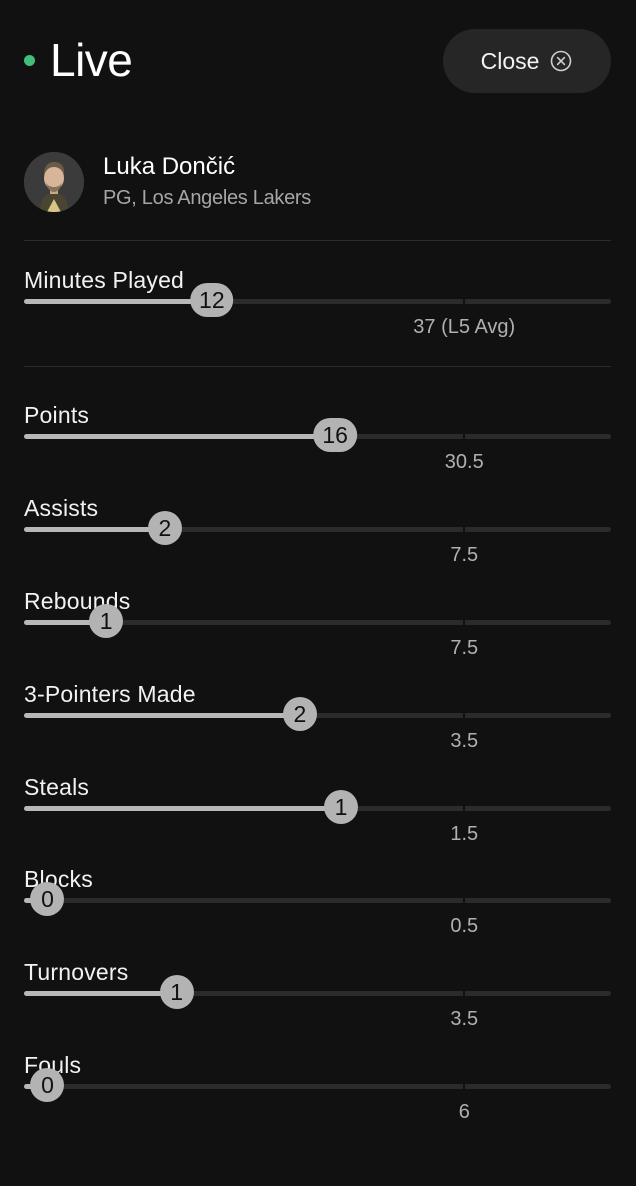 Image resolution: width=636 pixels, height=1186 pixels. I want to click on stat-row-rebounds: Rebounds 1 7.5, so click(318, 632).